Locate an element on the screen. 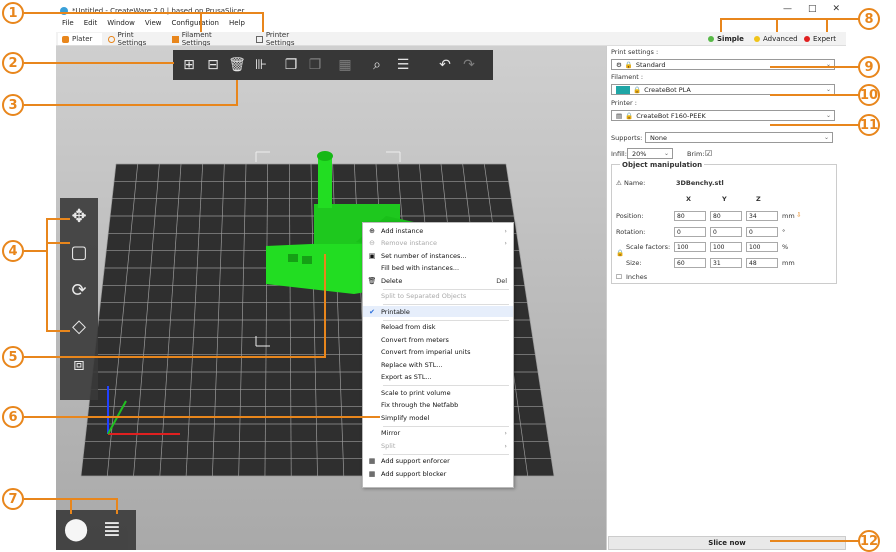 This screenshot has width=896, height=552. minimize-button: — is located at coordinates (787, 9).